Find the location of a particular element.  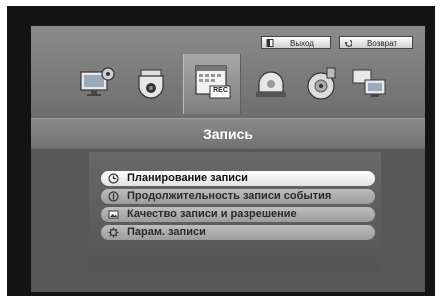

backup-disc-icon is located at coordinates (321, 84).